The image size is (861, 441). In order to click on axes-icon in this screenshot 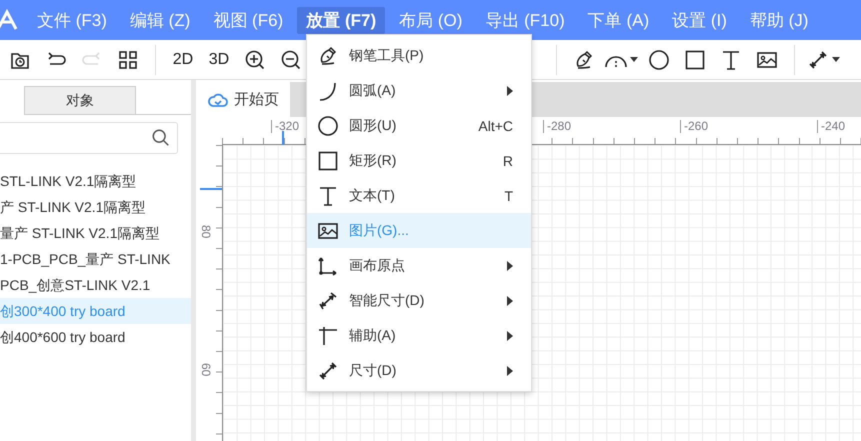, I will do `click(328, 265)`.